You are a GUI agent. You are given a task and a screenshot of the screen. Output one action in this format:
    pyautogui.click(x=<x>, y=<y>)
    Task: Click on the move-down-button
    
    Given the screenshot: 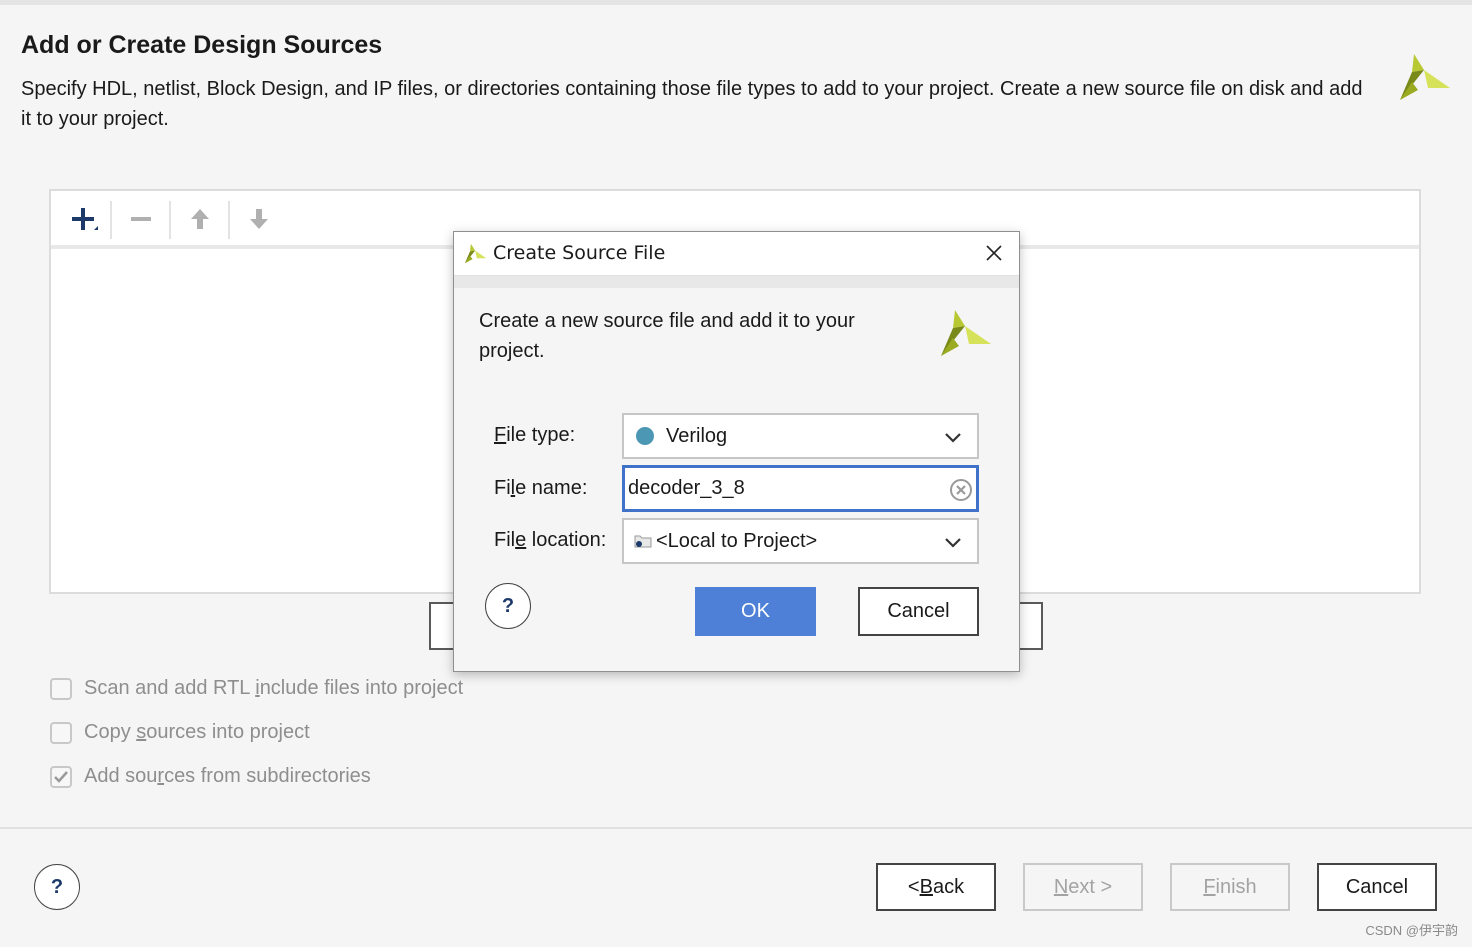 What is the action you would take?
    pyautogui.click(x=259, y=219)
    